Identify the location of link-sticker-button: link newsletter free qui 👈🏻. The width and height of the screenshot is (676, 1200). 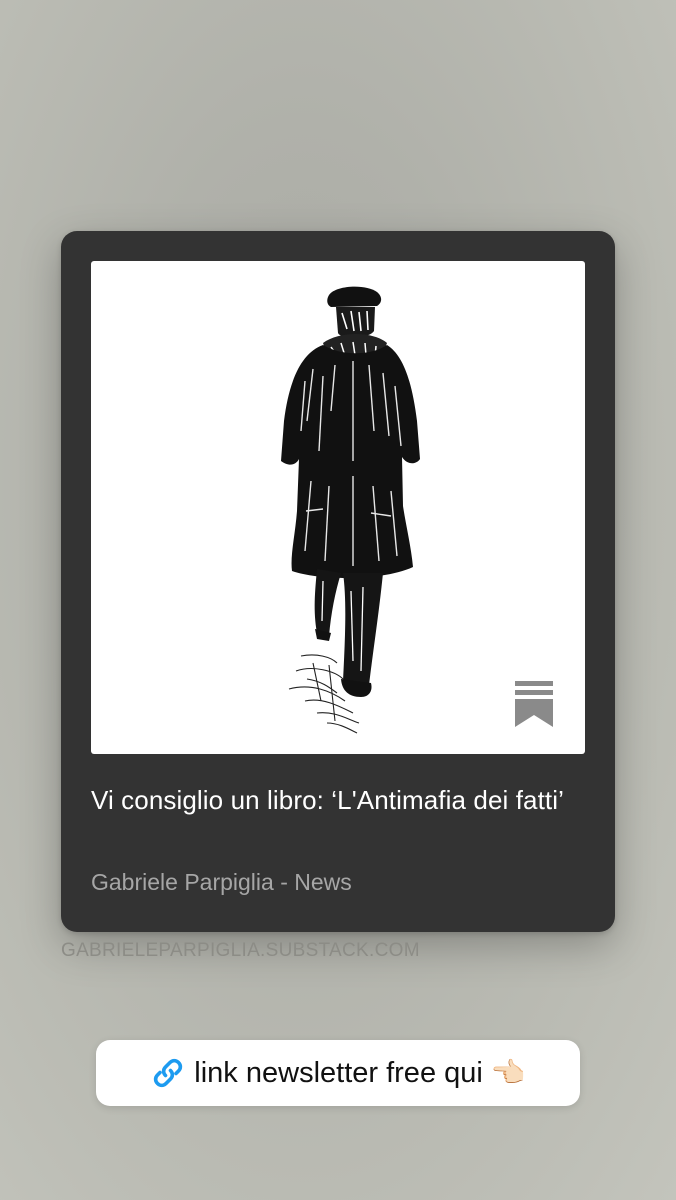
(338, 1073).